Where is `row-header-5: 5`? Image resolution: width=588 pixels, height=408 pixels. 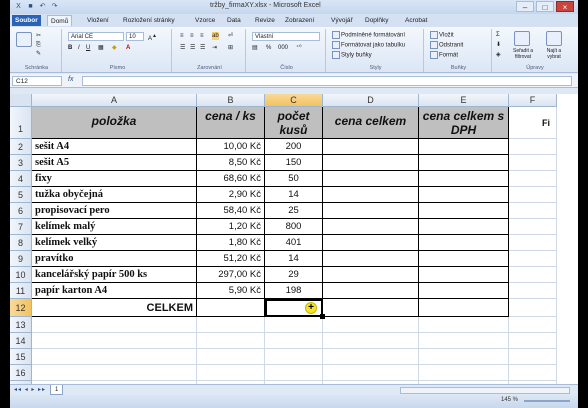 row-header-5: 5 is located at coordinates (21, 195).